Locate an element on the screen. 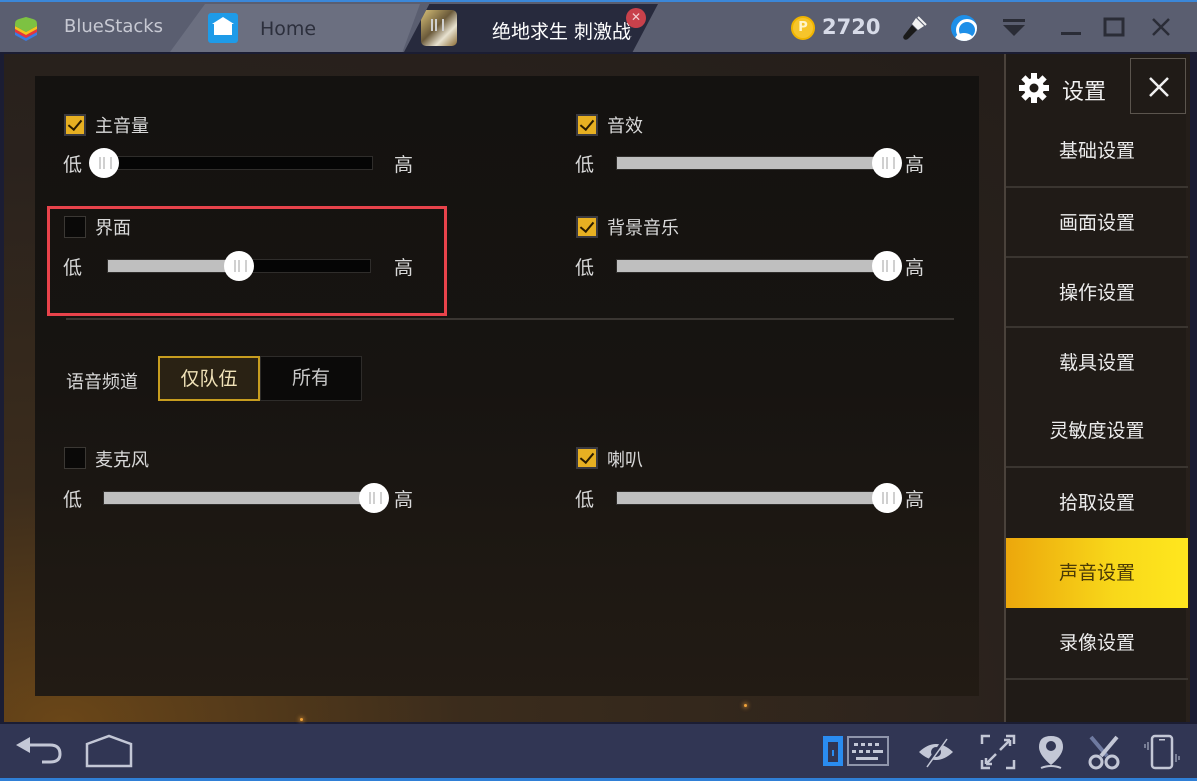 The width and height of the screenshot is (1197, 781). speaker-checkbox is located at coordinates (587, 458).